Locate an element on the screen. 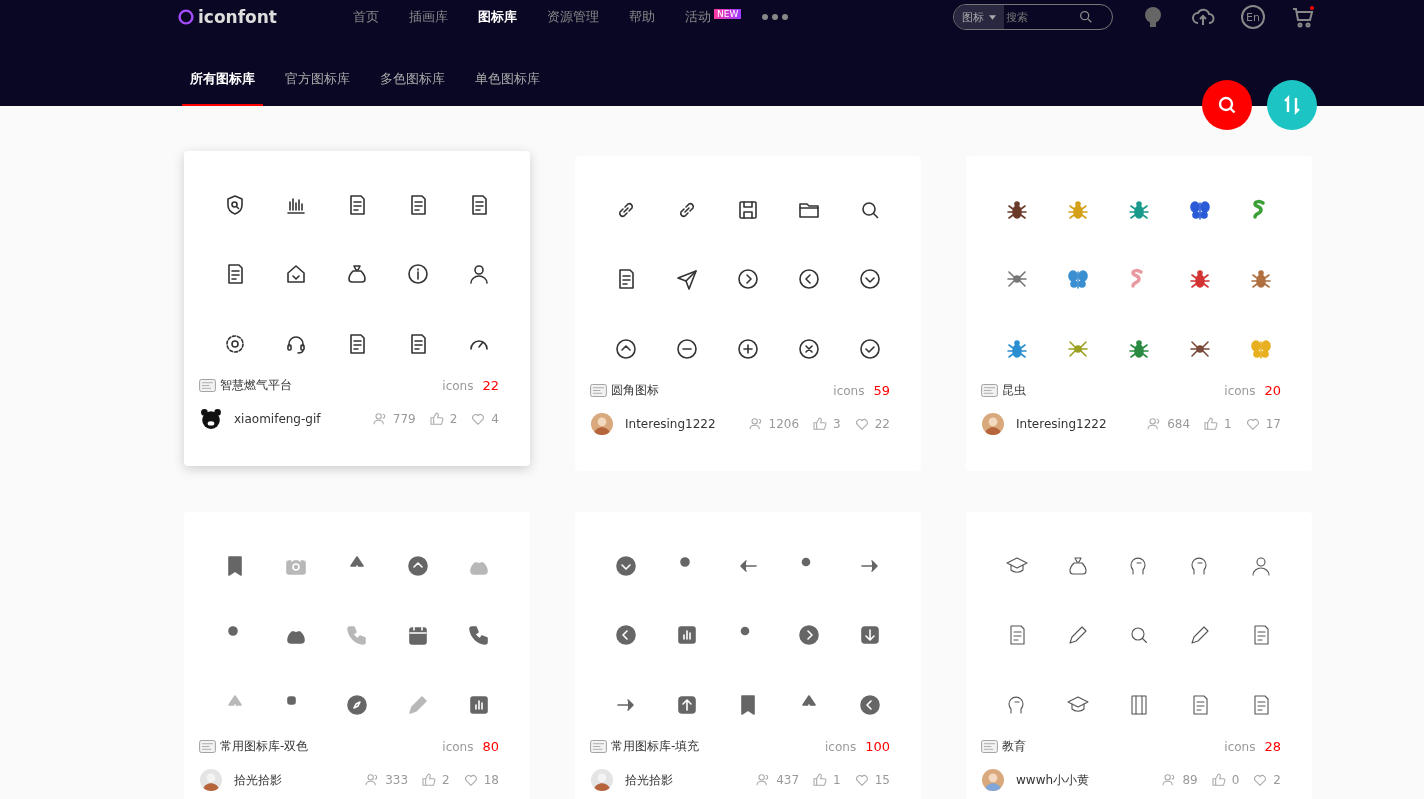 The image size is (1424, 799). phone-icon is located at coordinates (479, 635).